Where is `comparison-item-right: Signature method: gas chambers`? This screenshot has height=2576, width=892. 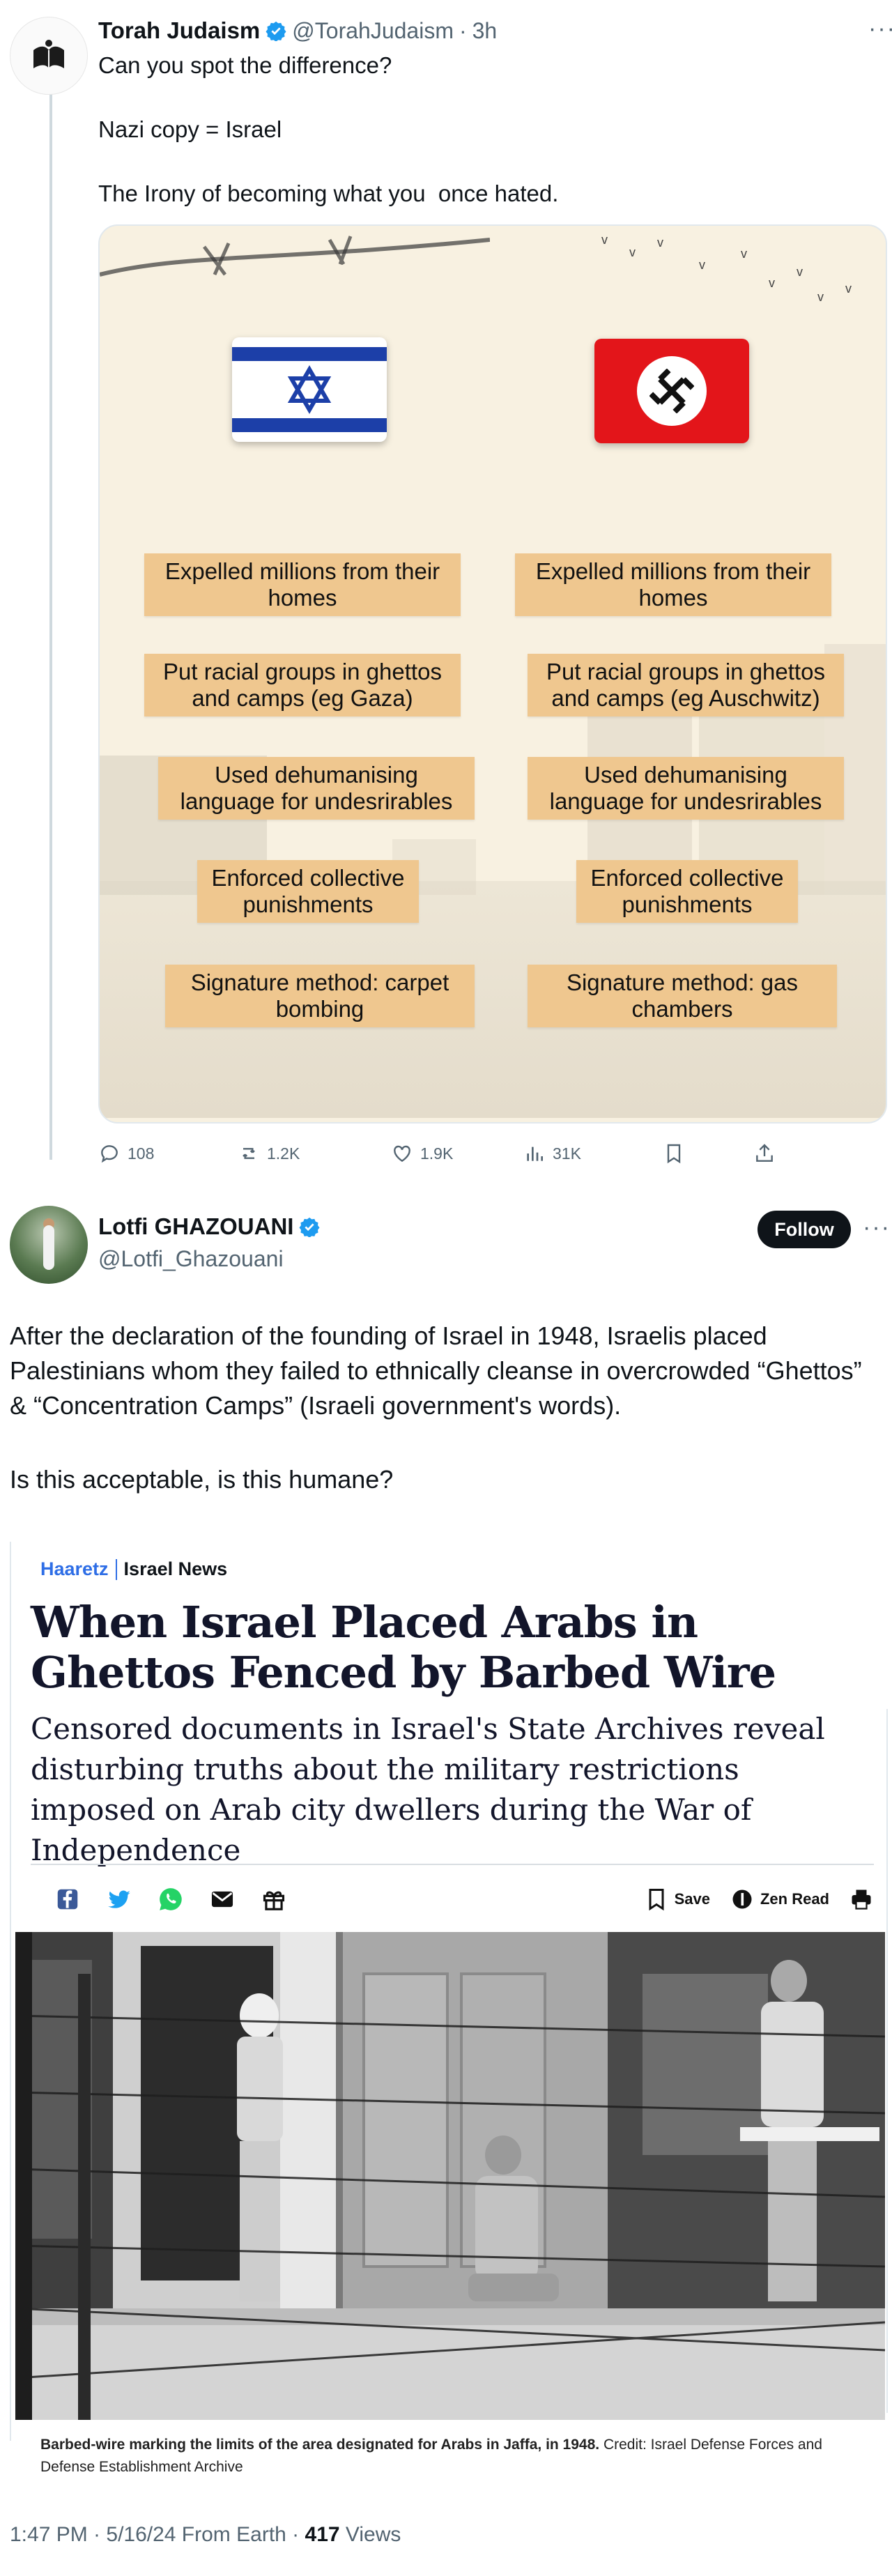
comparison-item-right: Signature method: gas chambers is located at coordinates (682, 996).